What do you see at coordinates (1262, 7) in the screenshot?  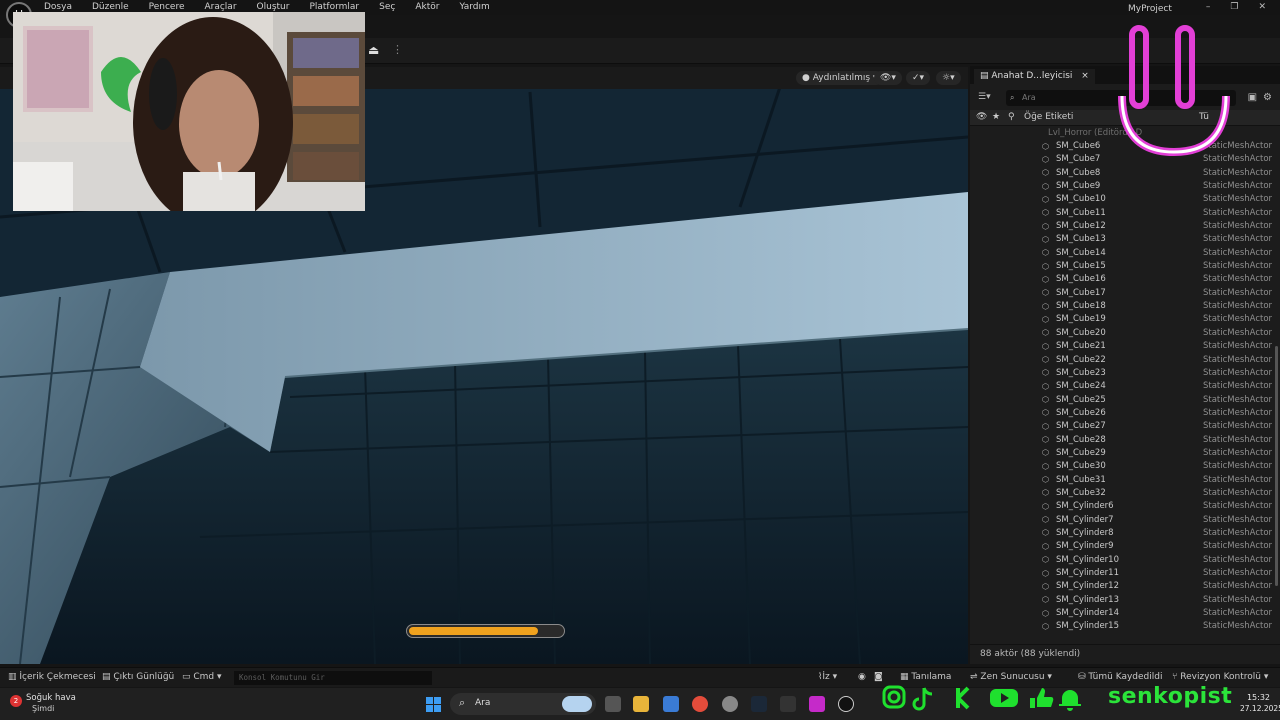 I see `close-button: ✕` at bounding box center [1262, 7].